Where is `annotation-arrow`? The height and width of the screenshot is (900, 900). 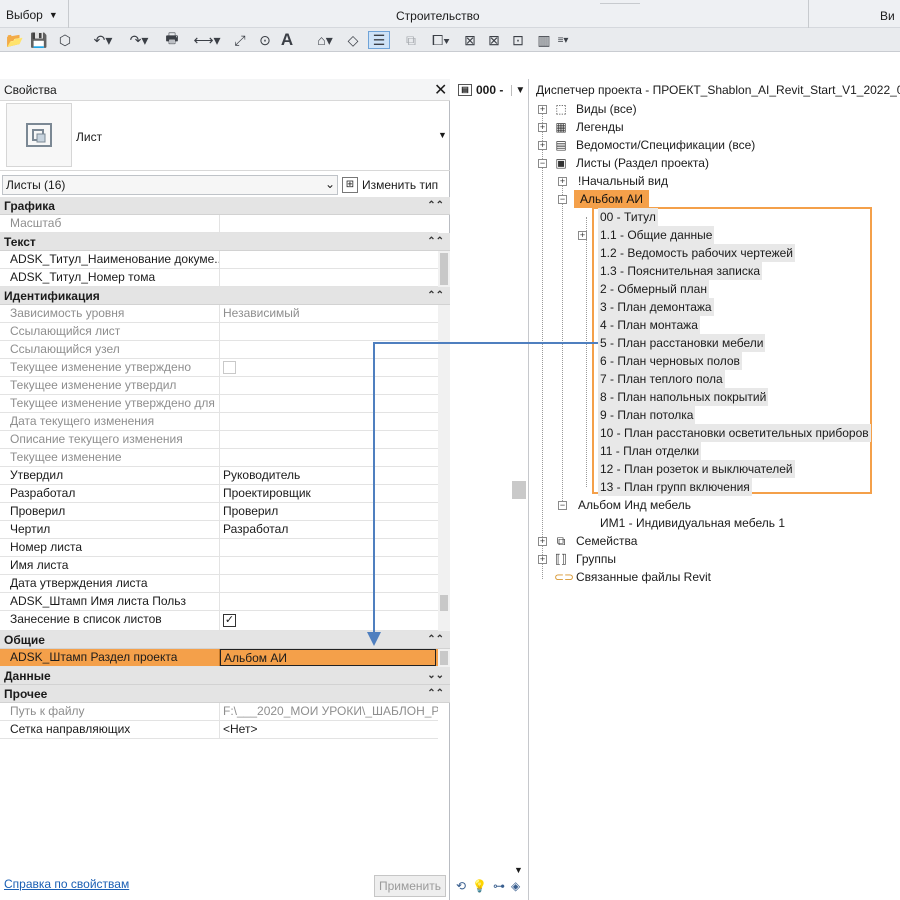
annotation-arrow is located at coordinates (482, 494).